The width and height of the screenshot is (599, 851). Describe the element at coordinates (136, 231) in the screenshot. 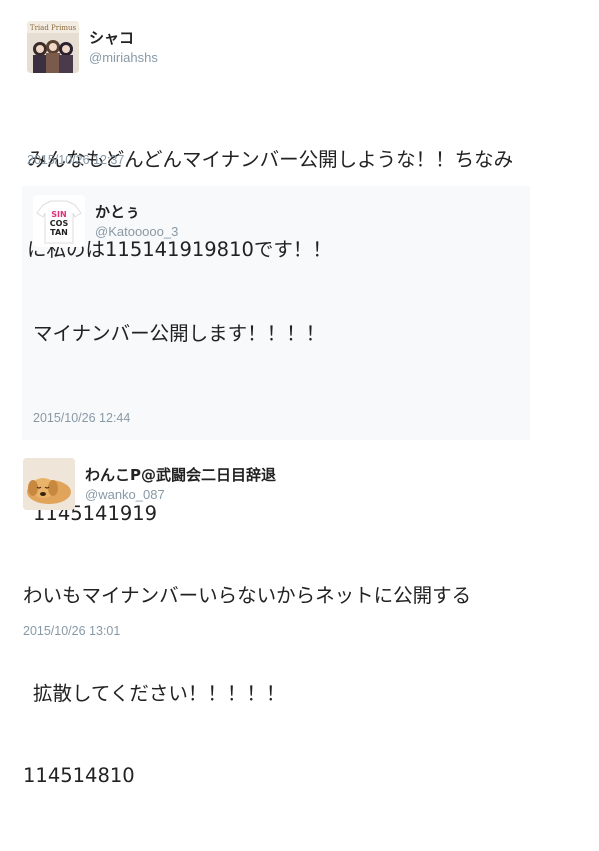

I see `user-handle: @Katooooo_3` at that location.